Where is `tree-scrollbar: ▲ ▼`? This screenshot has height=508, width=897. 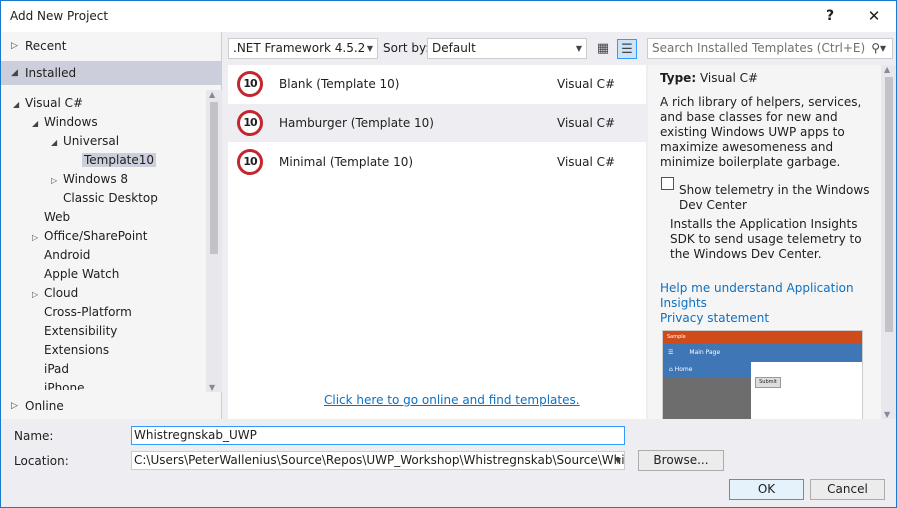
tree-scrollbar: ▲ ▼ is located at coordinates (214, 241).